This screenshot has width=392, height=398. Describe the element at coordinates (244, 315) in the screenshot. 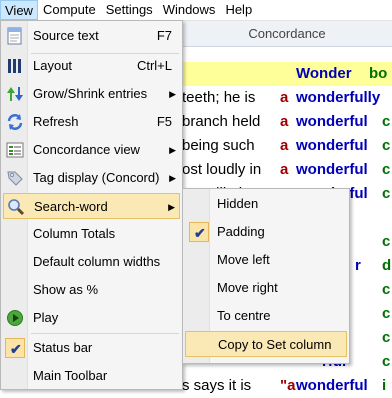

I see `menu-item-label: To centre` at that location.